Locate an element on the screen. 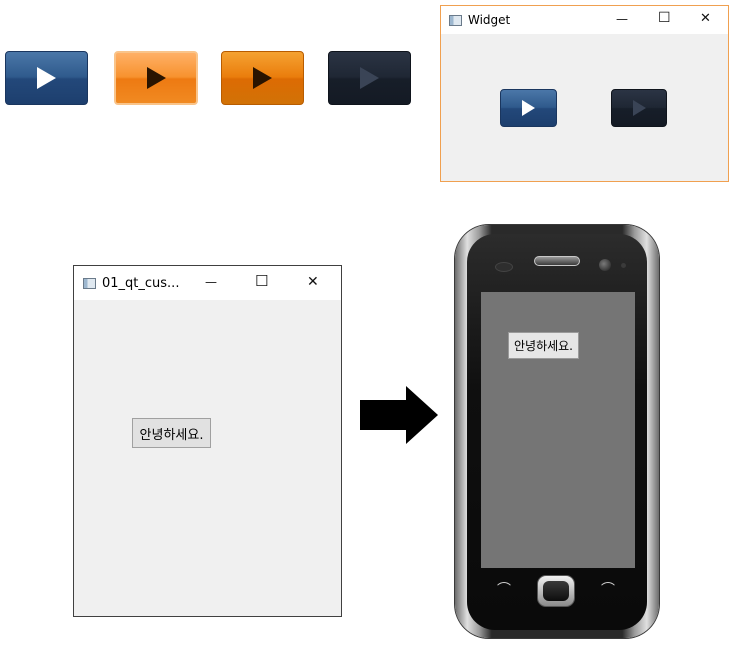 The image size is (733, 648). play-button-disabled is located at coordinates (369, 78).